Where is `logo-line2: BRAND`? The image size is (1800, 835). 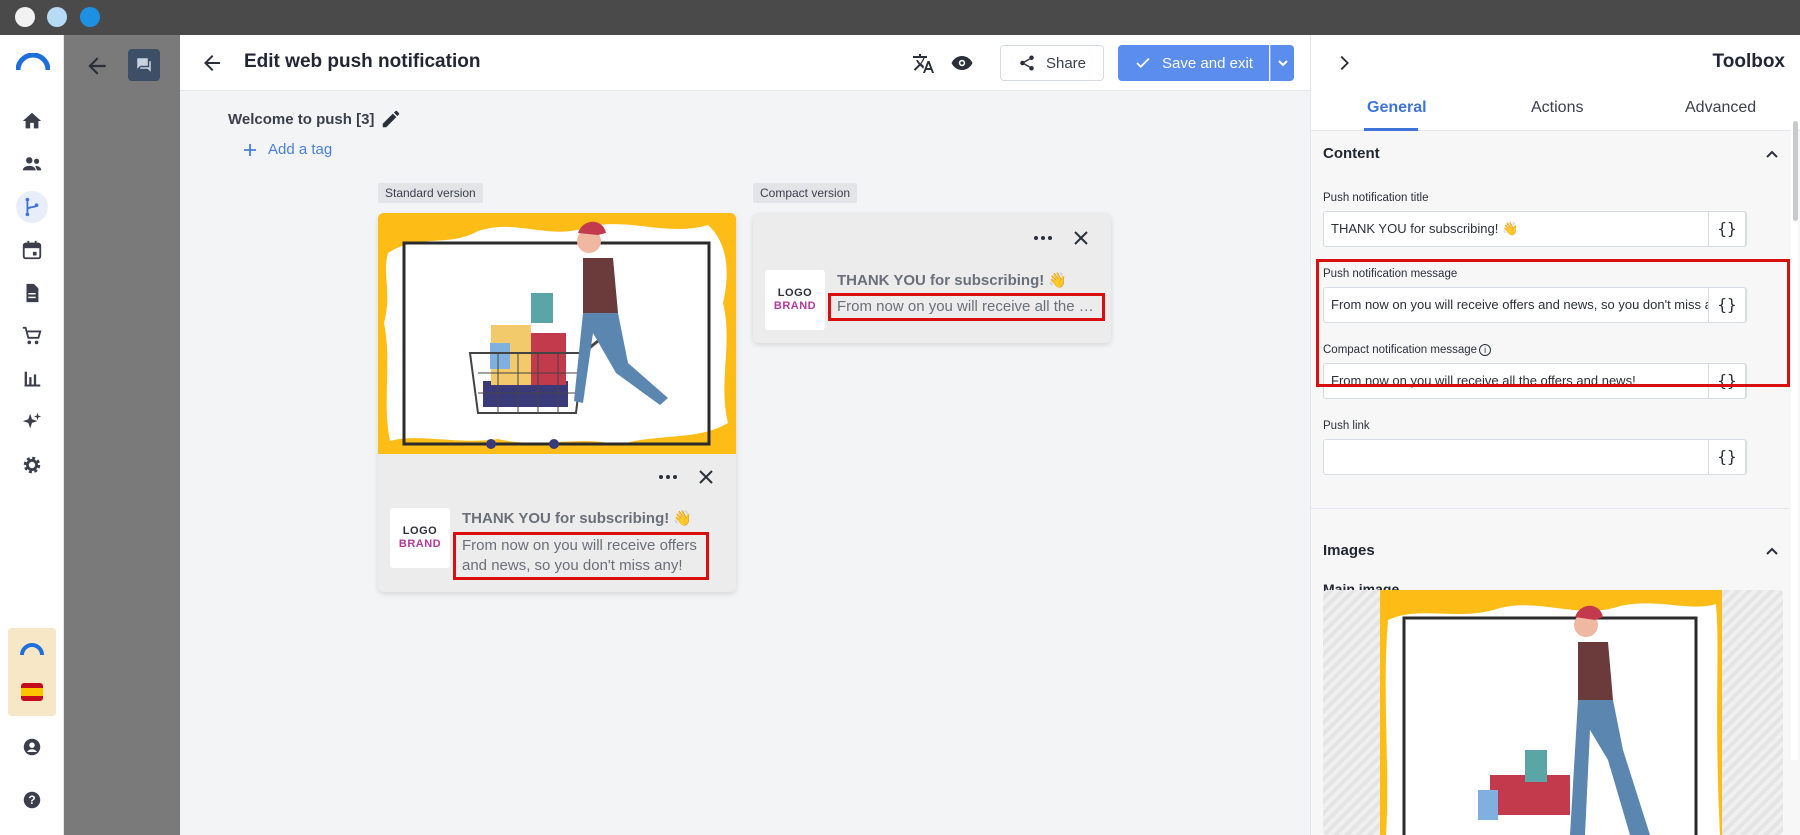 logo-line2: BRAND is located at coordinates (420, 544).